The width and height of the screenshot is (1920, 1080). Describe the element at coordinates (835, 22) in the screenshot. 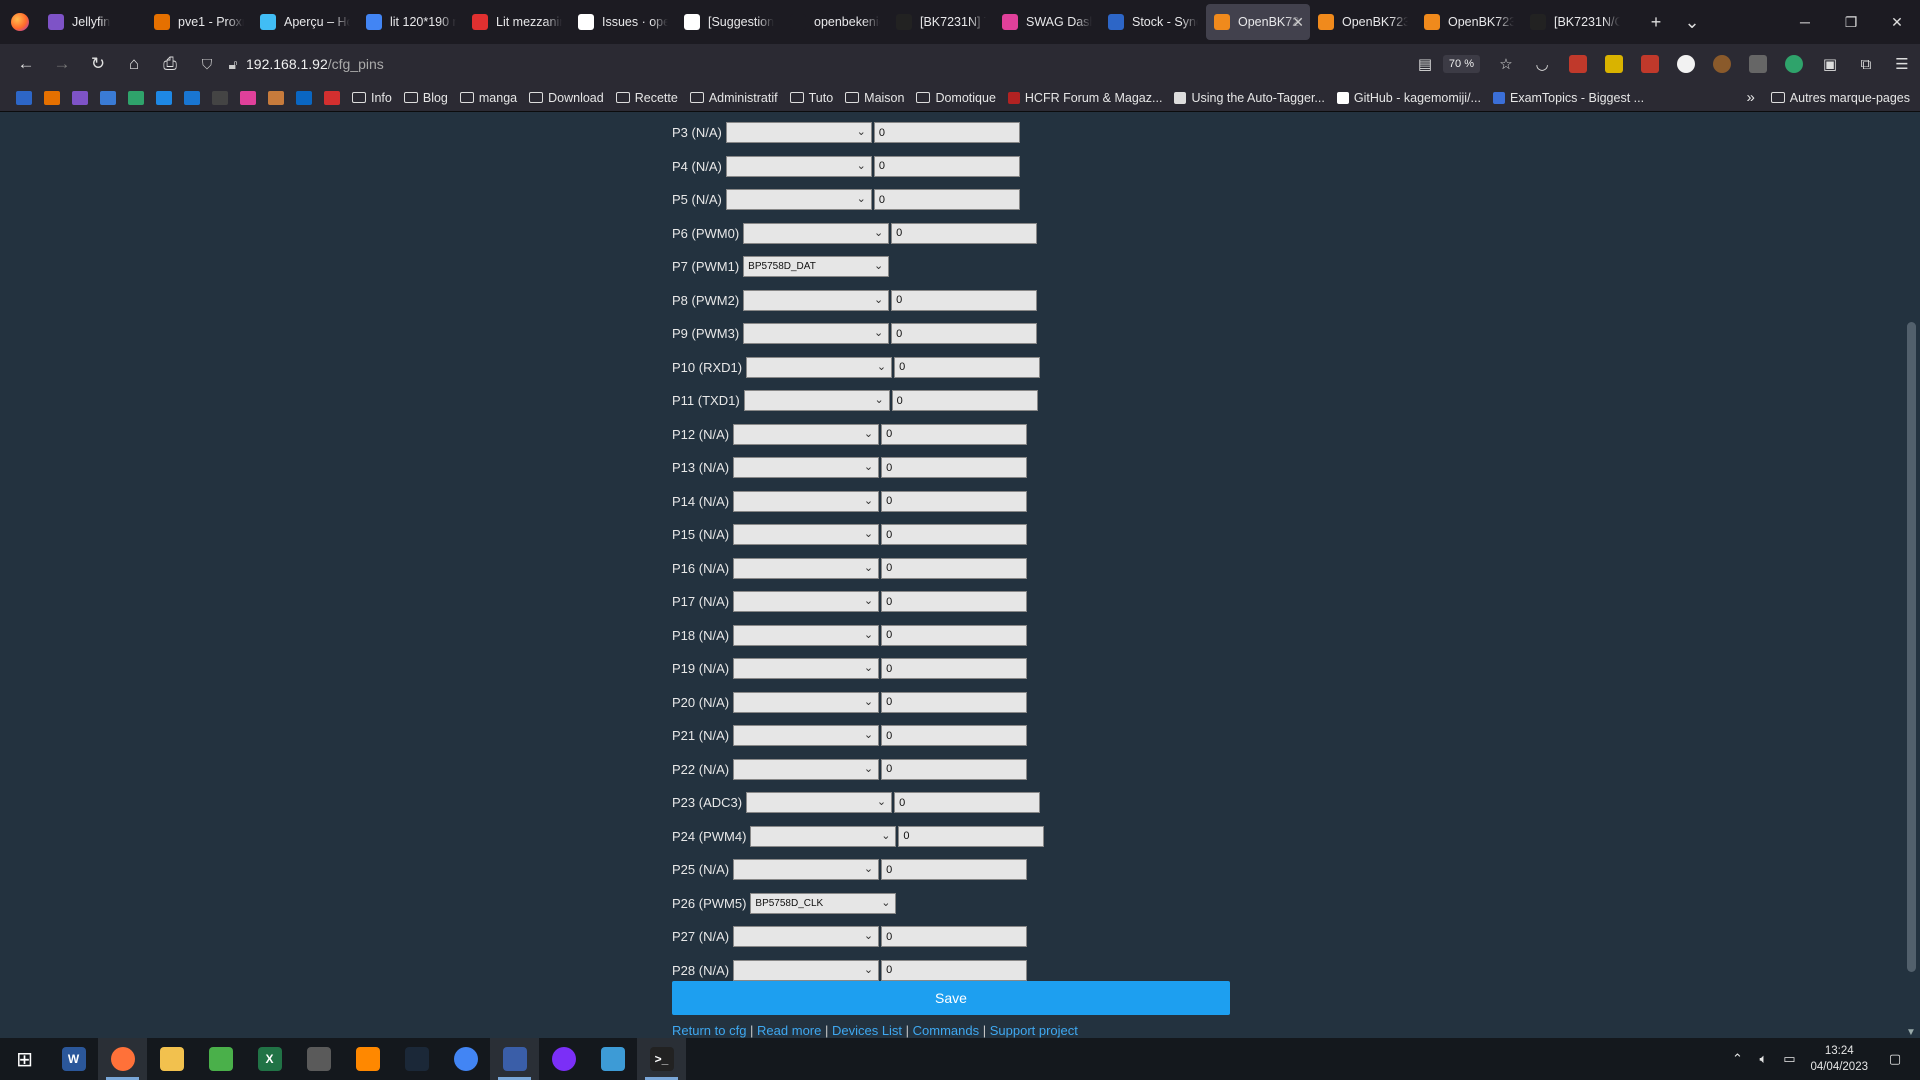

I see `tab-7: openbekeniot.g` at that location.